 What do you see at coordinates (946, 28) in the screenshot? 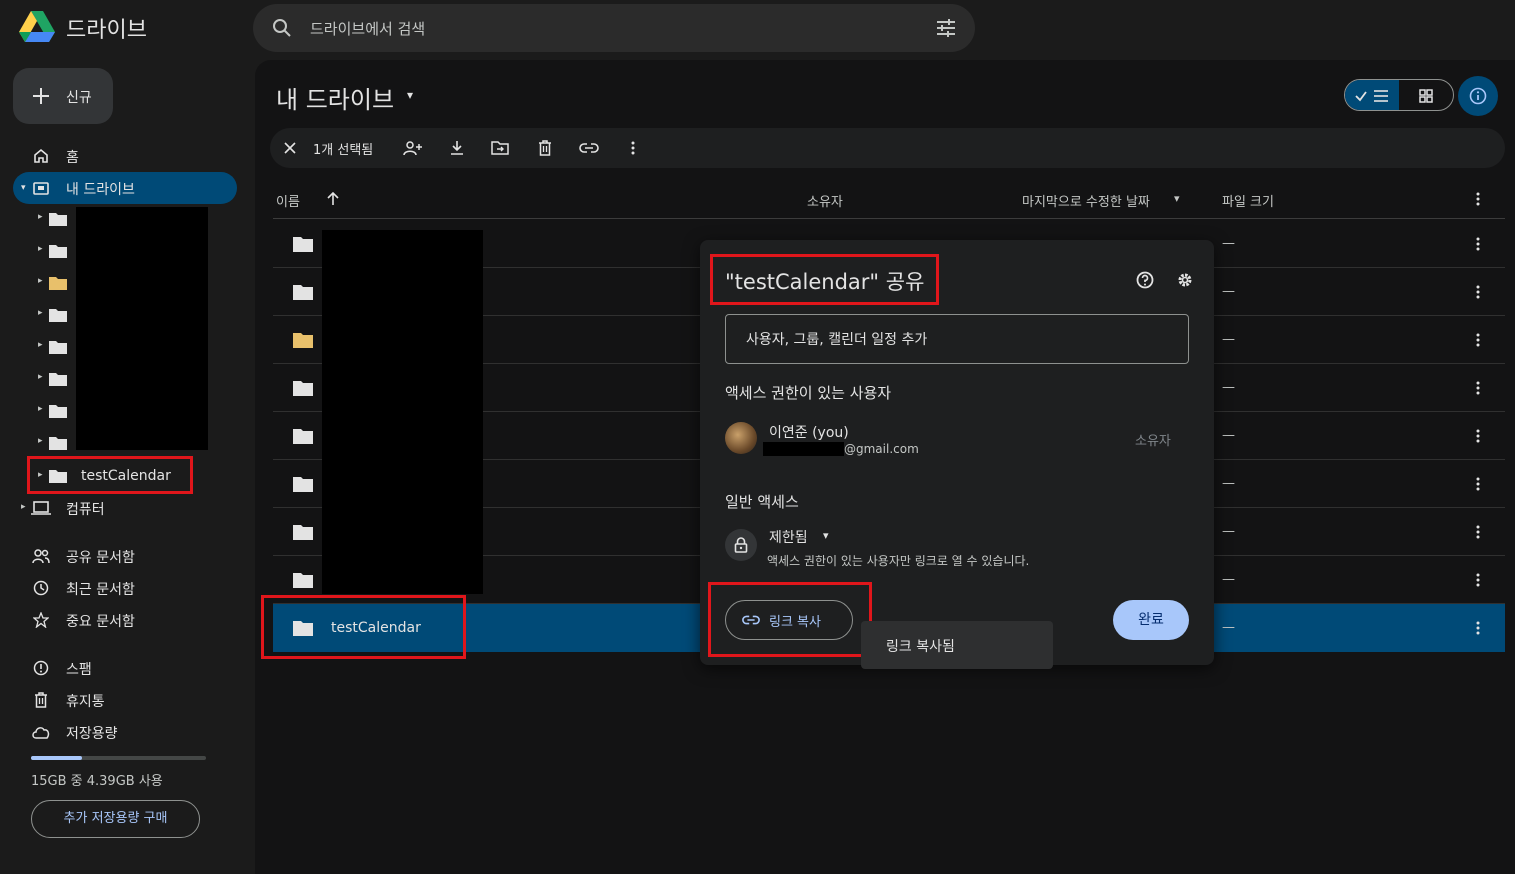
I see `search-options-icon` at bounding box center [946, 28].